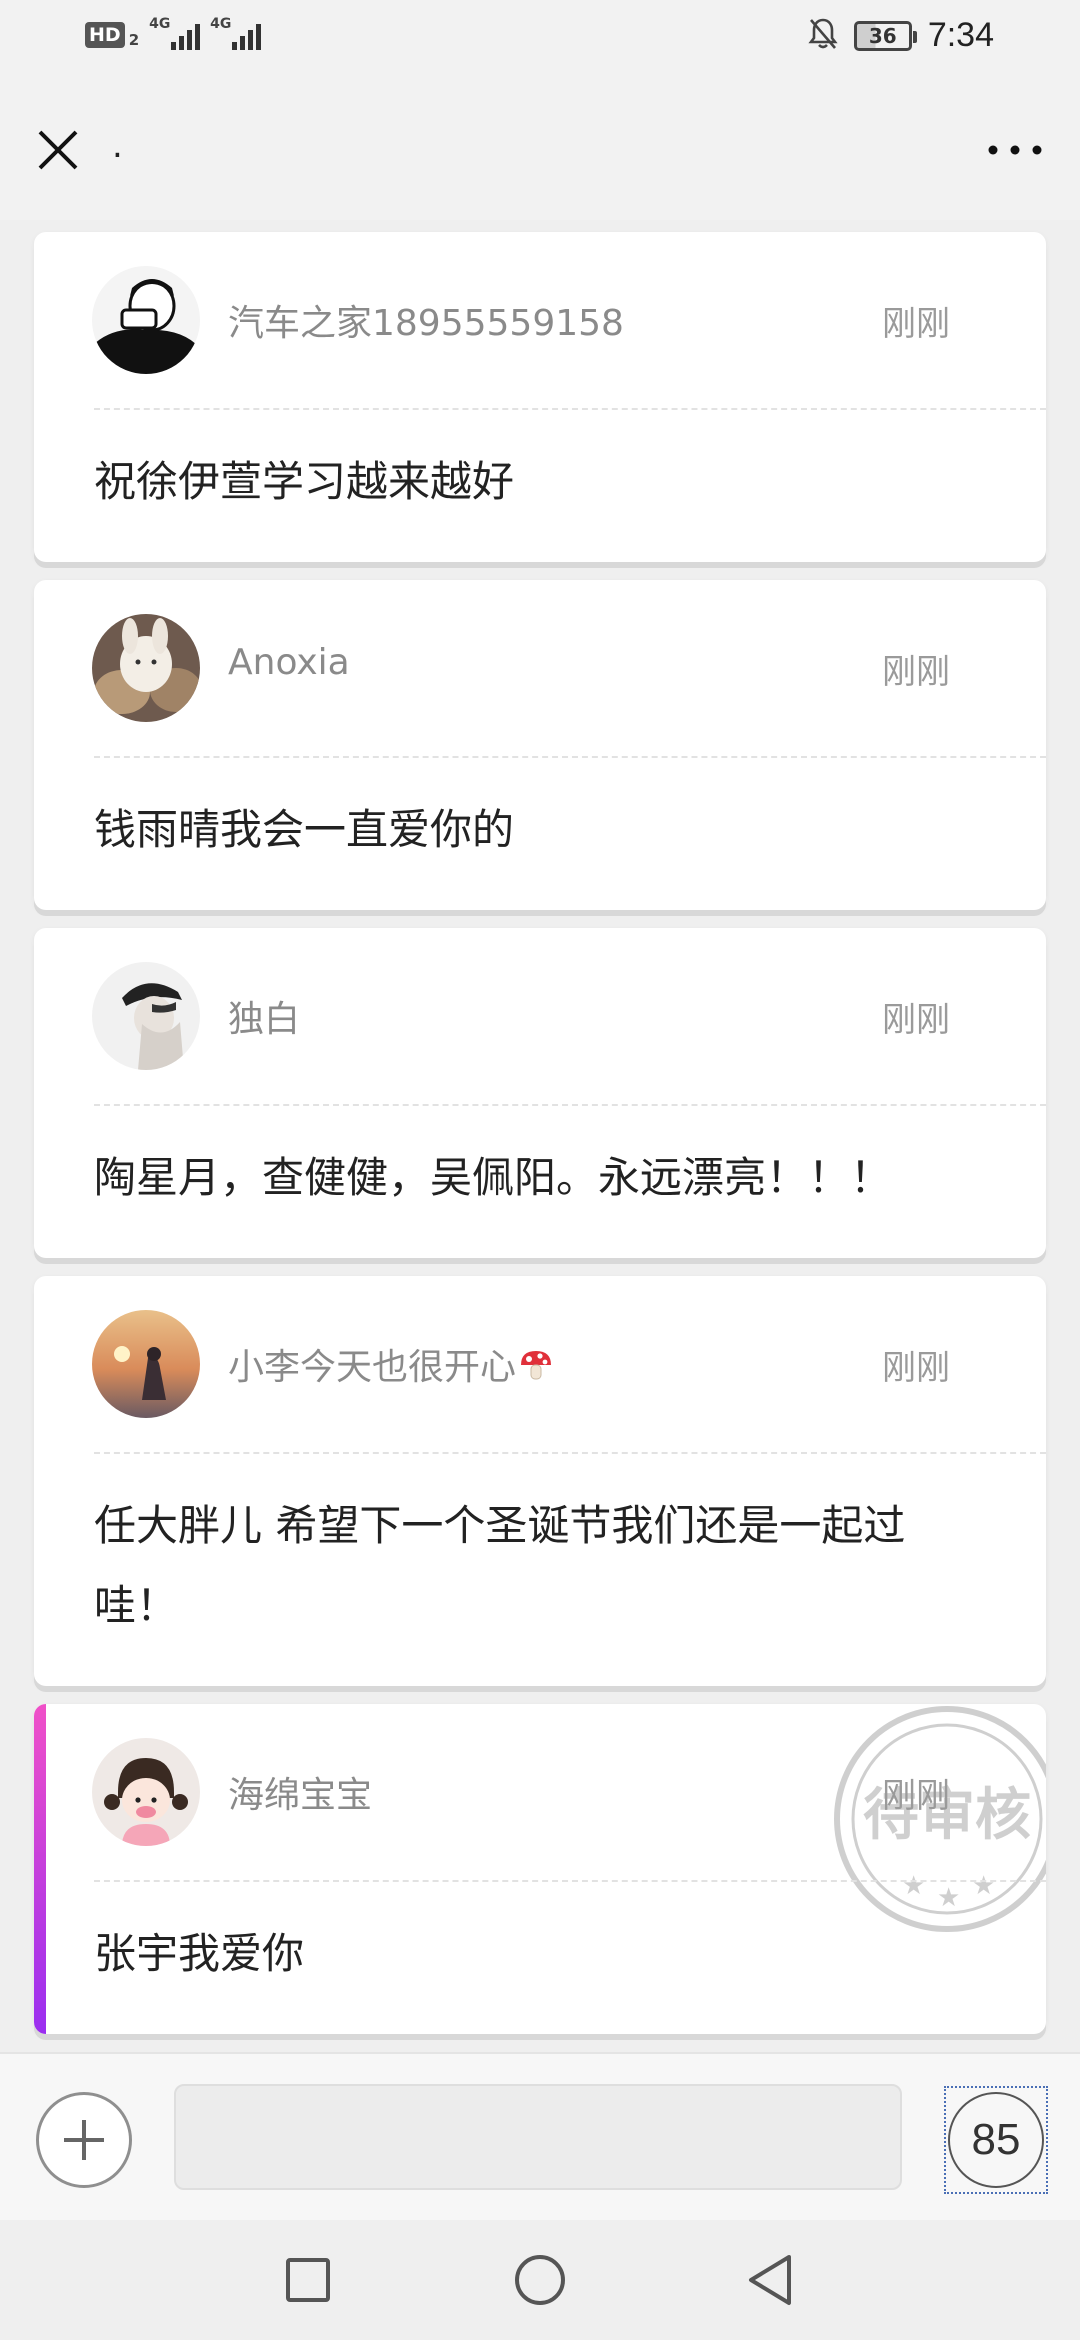 The height and width of the screenshot is (2340, 1080). Describe the element at coordinates (426, 323) in the screenshot. I see `user-name: 汽车之家18955559158` at that location.